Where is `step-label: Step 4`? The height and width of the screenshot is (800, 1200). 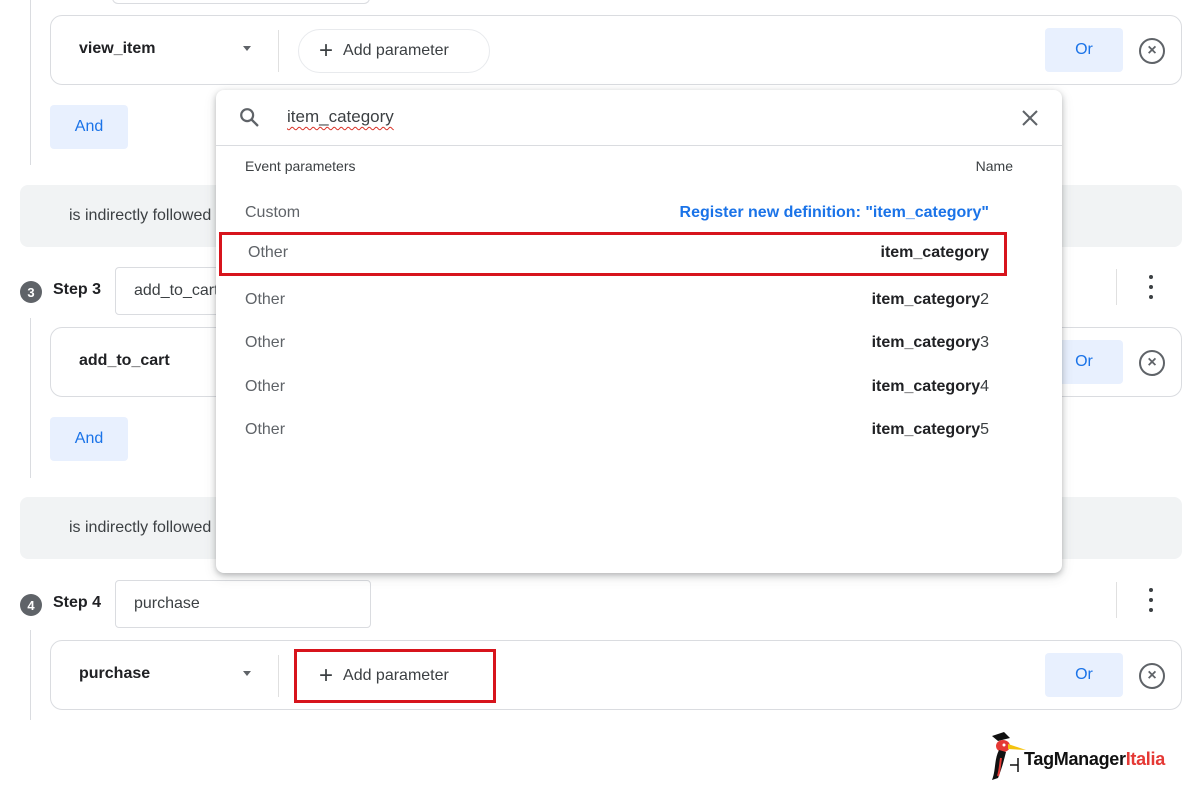 step-label: Step 4 is located at coordinates (77, 602).